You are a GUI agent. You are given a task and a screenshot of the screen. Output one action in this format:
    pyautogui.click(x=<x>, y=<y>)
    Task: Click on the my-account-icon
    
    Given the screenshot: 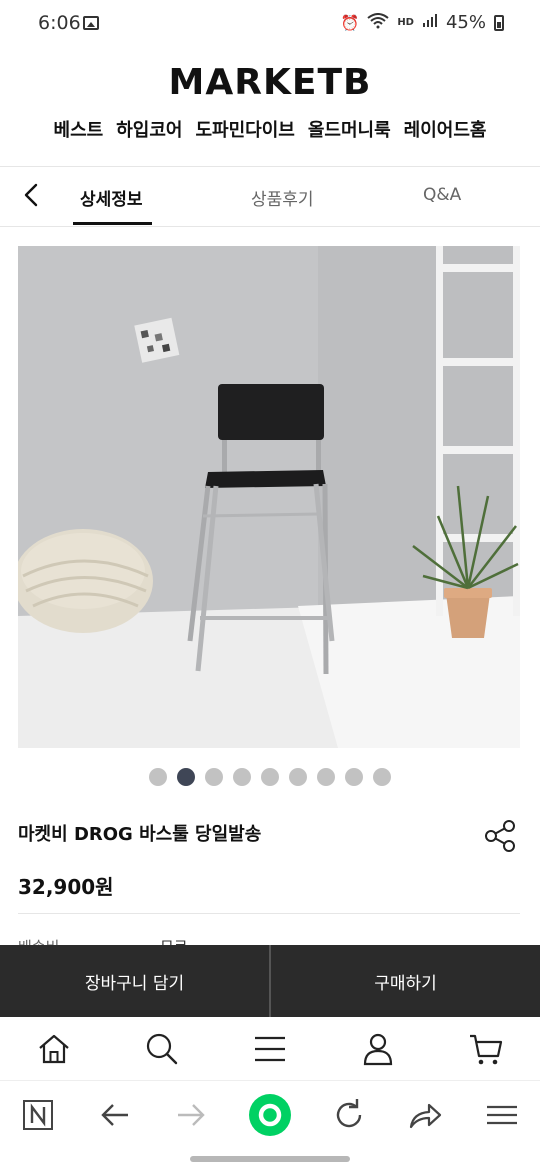 What is the action you would take?
    pyautogui.click(x=378, y=1049)
    